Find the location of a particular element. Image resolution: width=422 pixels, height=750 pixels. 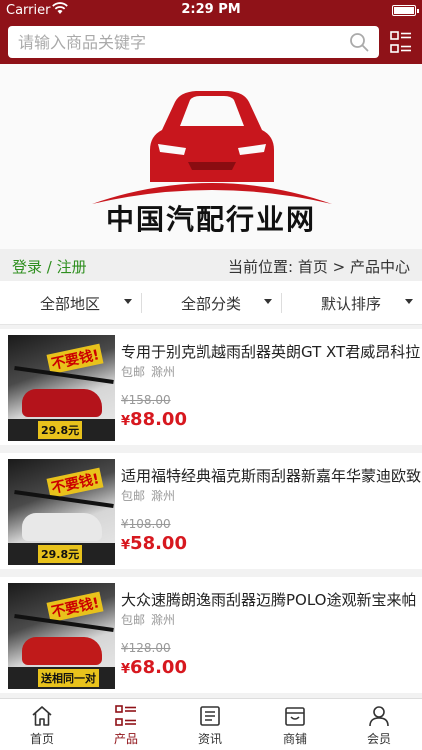

tab-home: 首页 is located at coordinates (42, 724).